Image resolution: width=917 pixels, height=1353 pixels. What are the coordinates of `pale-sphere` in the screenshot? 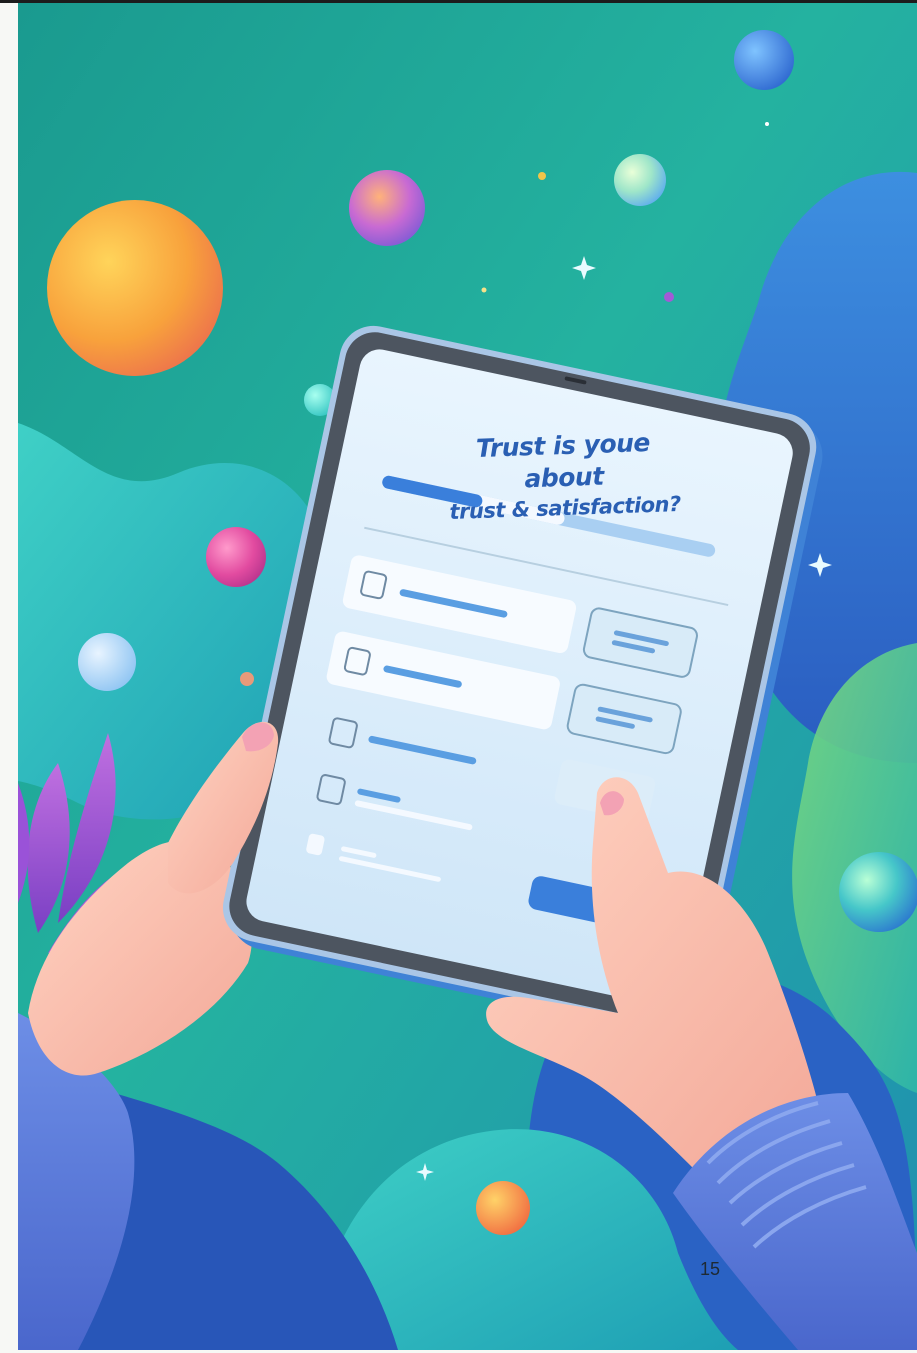 It's located at (107, 662).